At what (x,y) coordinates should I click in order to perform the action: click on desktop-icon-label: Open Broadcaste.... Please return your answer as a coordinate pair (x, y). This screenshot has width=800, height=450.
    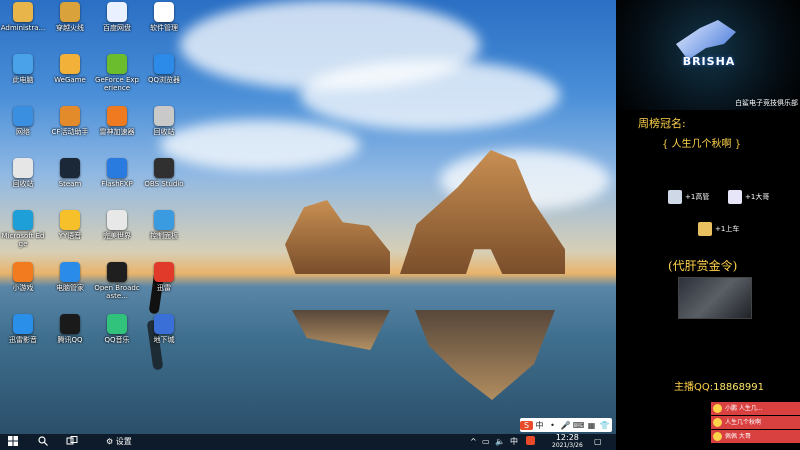
    Looking at the image, I should click on (117, 292).